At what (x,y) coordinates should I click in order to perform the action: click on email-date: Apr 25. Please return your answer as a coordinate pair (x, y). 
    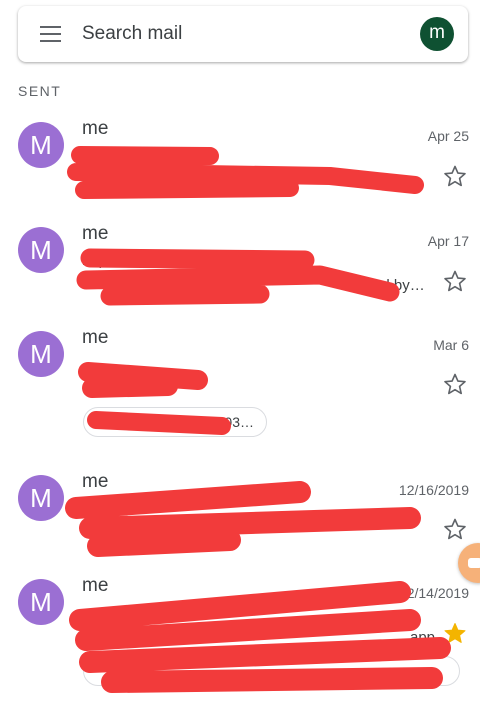
    Looking at the image, I should click on (448, 136).